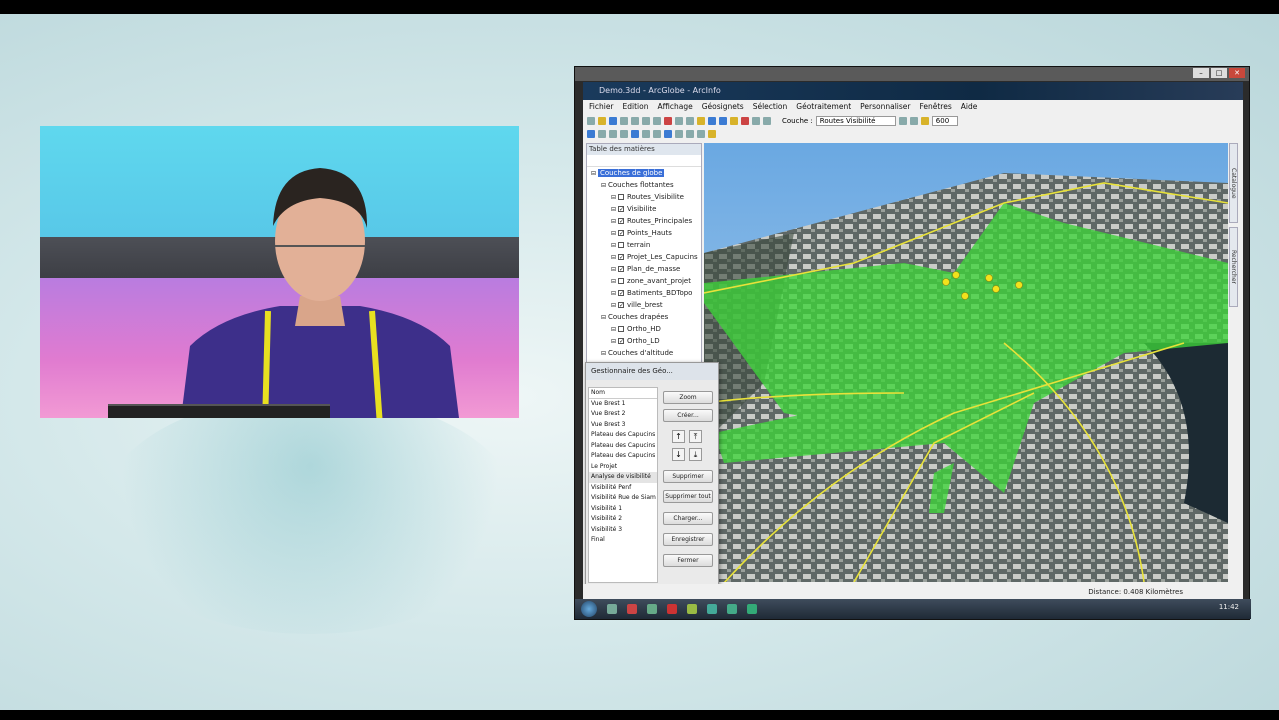  Describe the element at coordinates (644, 353) in the screenshot. I see `toc-layer: ⊟ Couches d'altitude` at that location.